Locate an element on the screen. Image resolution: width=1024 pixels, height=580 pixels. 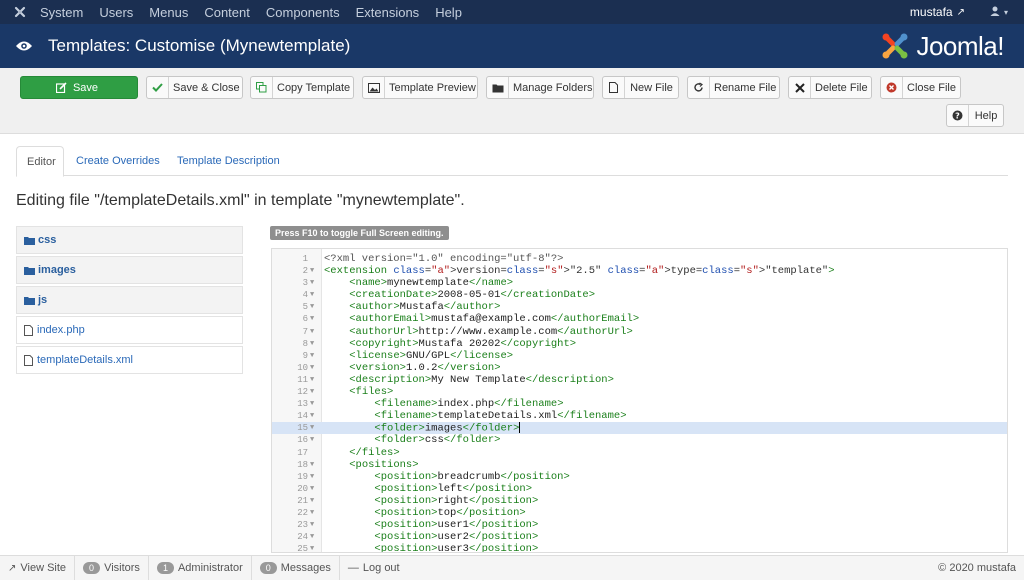
code-line: 8 ▼ <copyright>Mustafa 20202</copyright> is located at coordinates (639, 344).